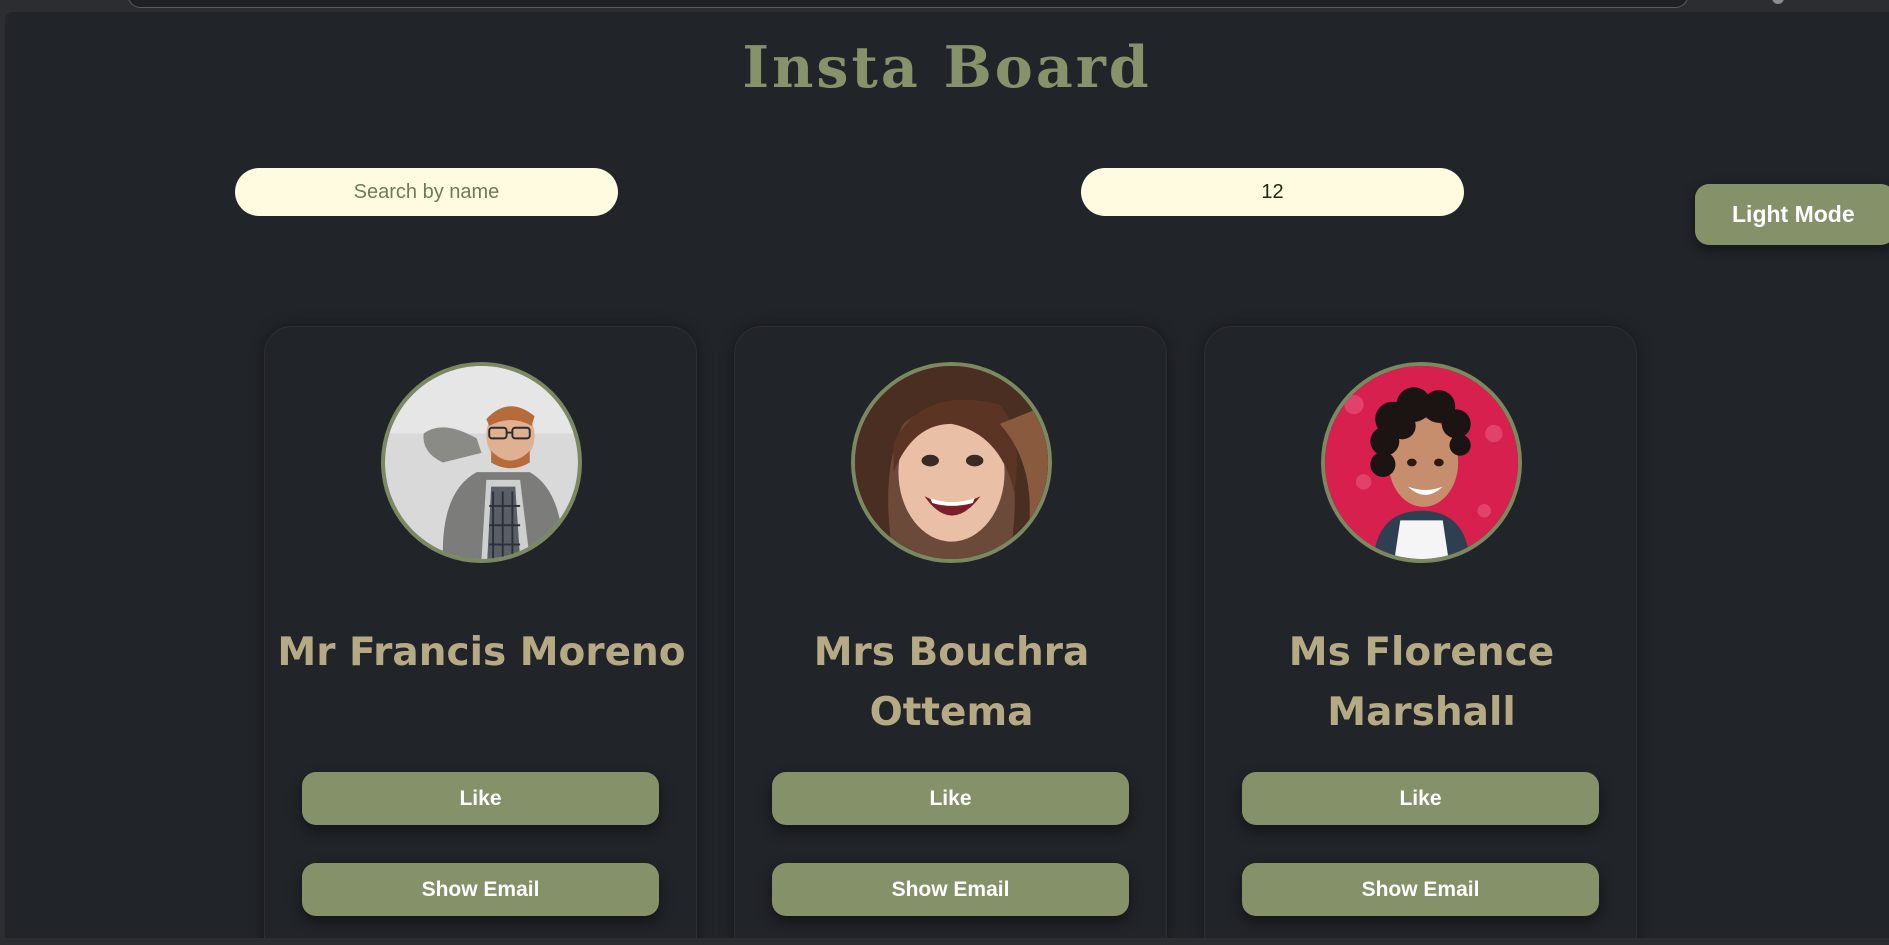 This screenshot has width=1889, height=945. I want to click on profile-card: Mr Francis Moreno Like Show Email, so click(480, 632).